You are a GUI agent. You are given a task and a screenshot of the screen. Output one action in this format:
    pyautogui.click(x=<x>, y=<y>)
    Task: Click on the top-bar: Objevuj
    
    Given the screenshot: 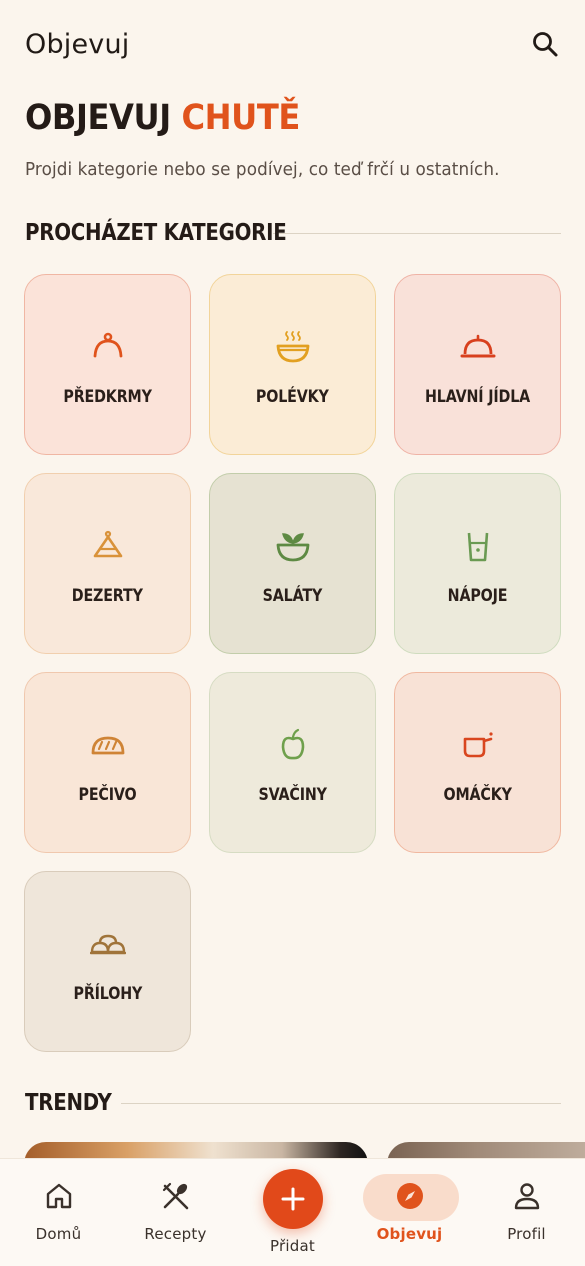 What is the action you would take?
    pyautogui.click(x=292, y=44)
    